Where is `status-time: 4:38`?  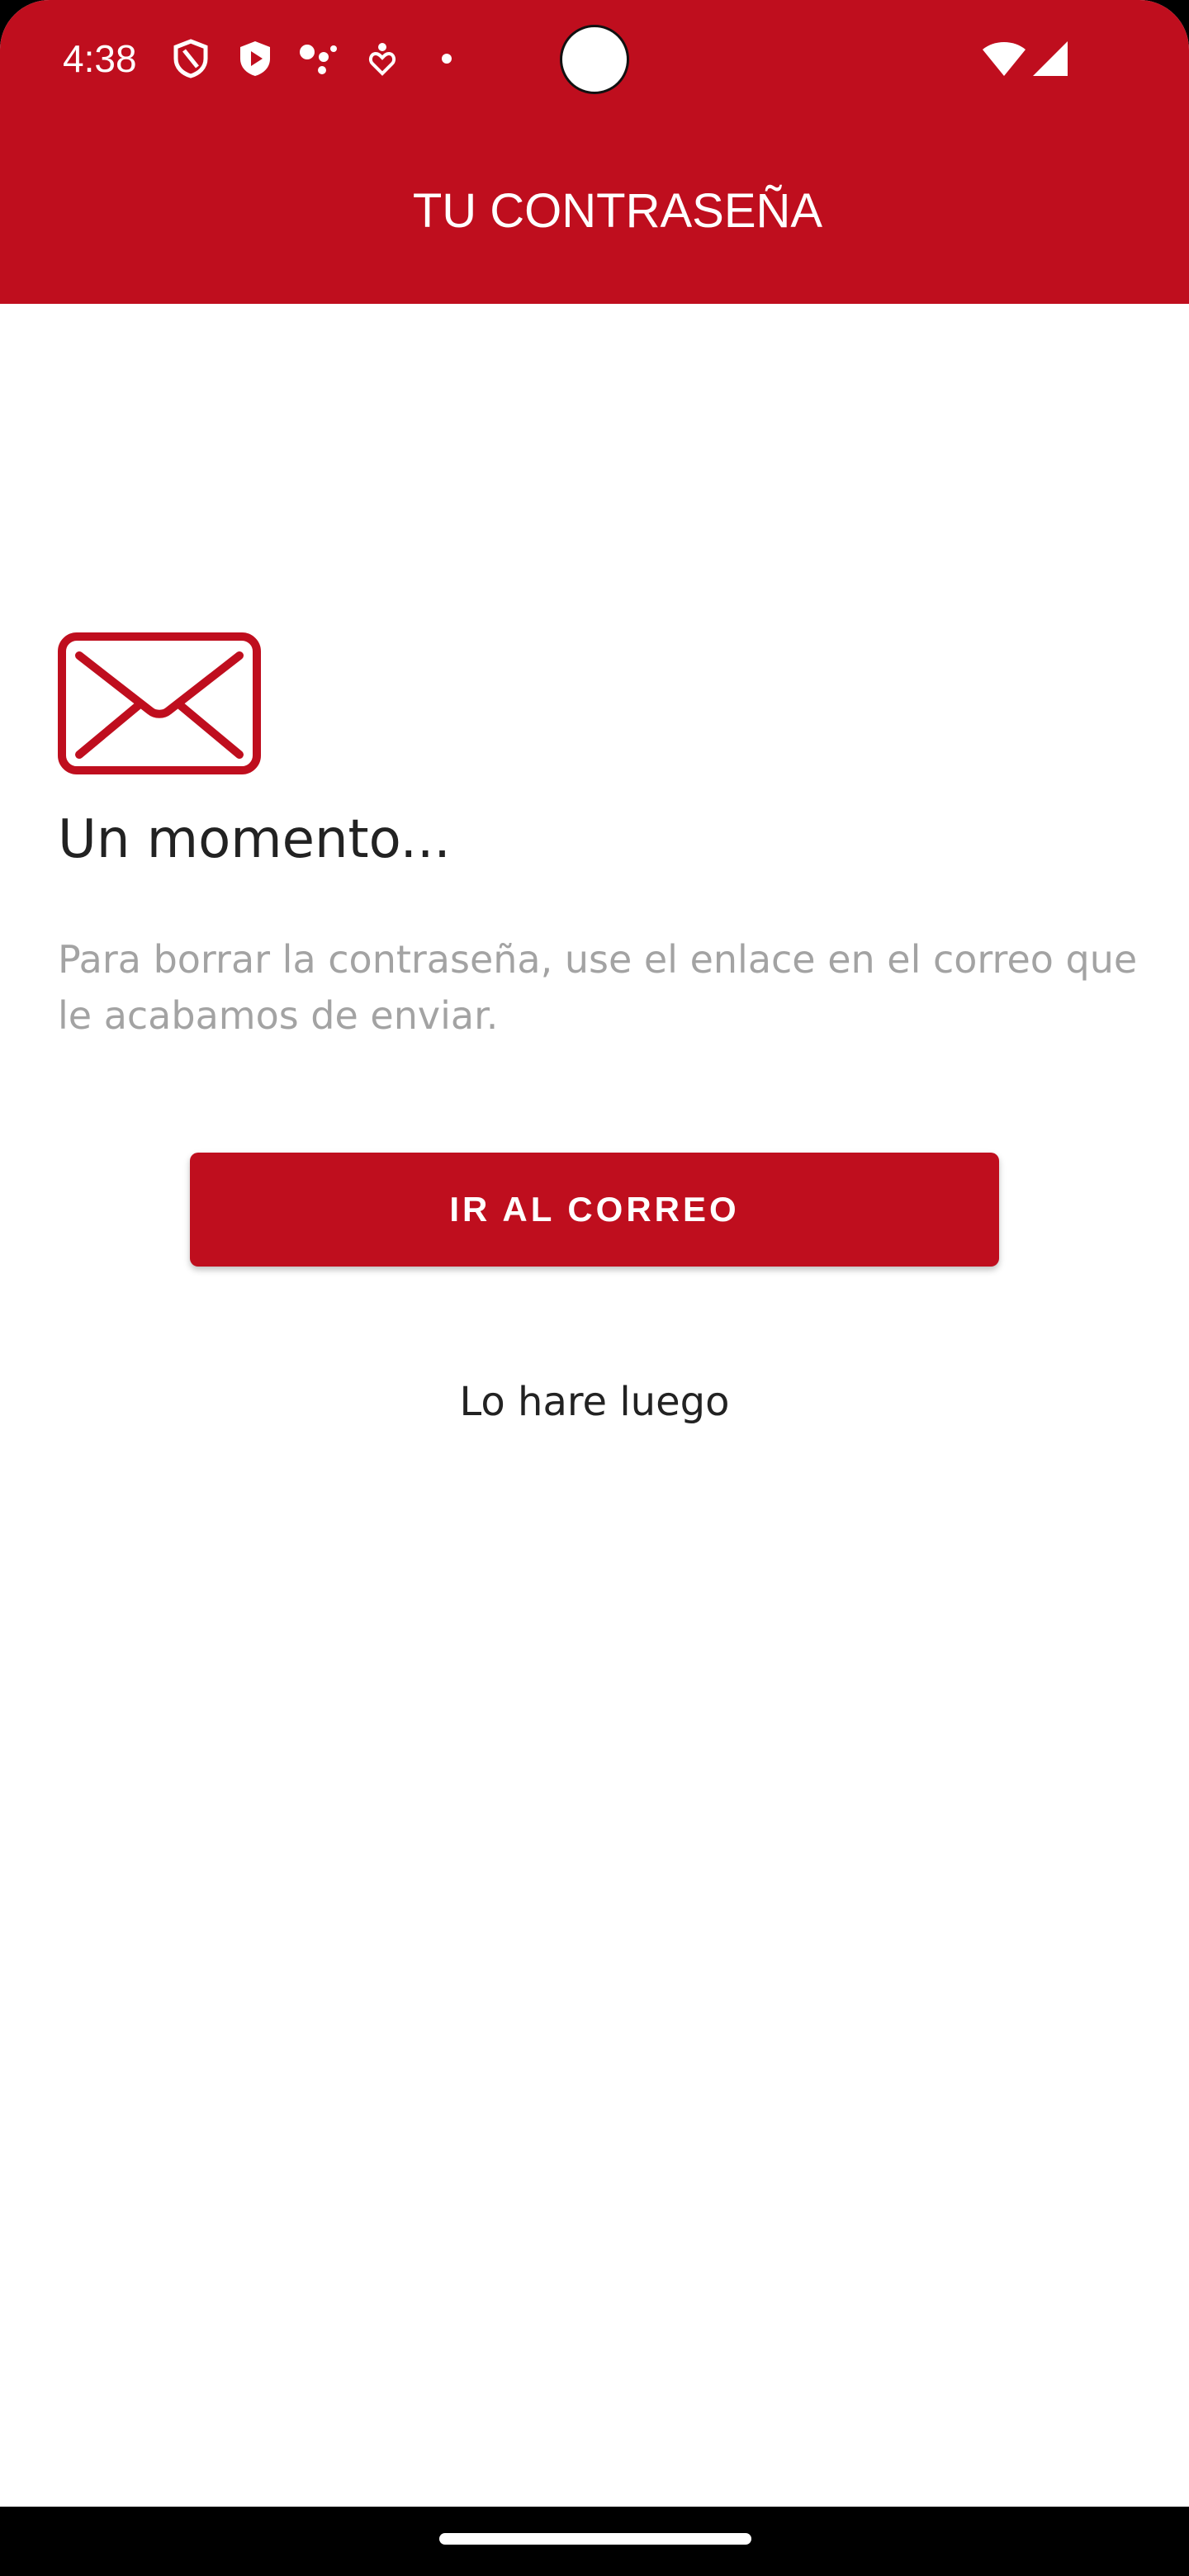
status-time: 4:38 is located at coordinates (100, 58).